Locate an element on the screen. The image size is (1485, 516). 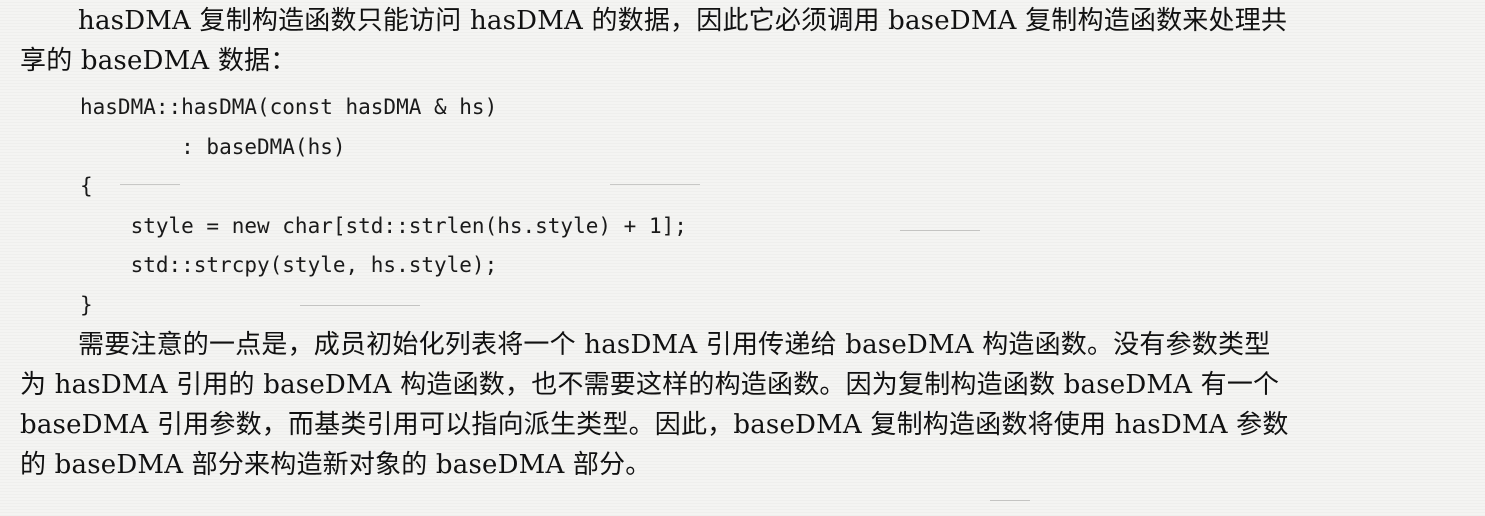
code-line: : baseDMA(hs) is located at coordinates (213, 146).